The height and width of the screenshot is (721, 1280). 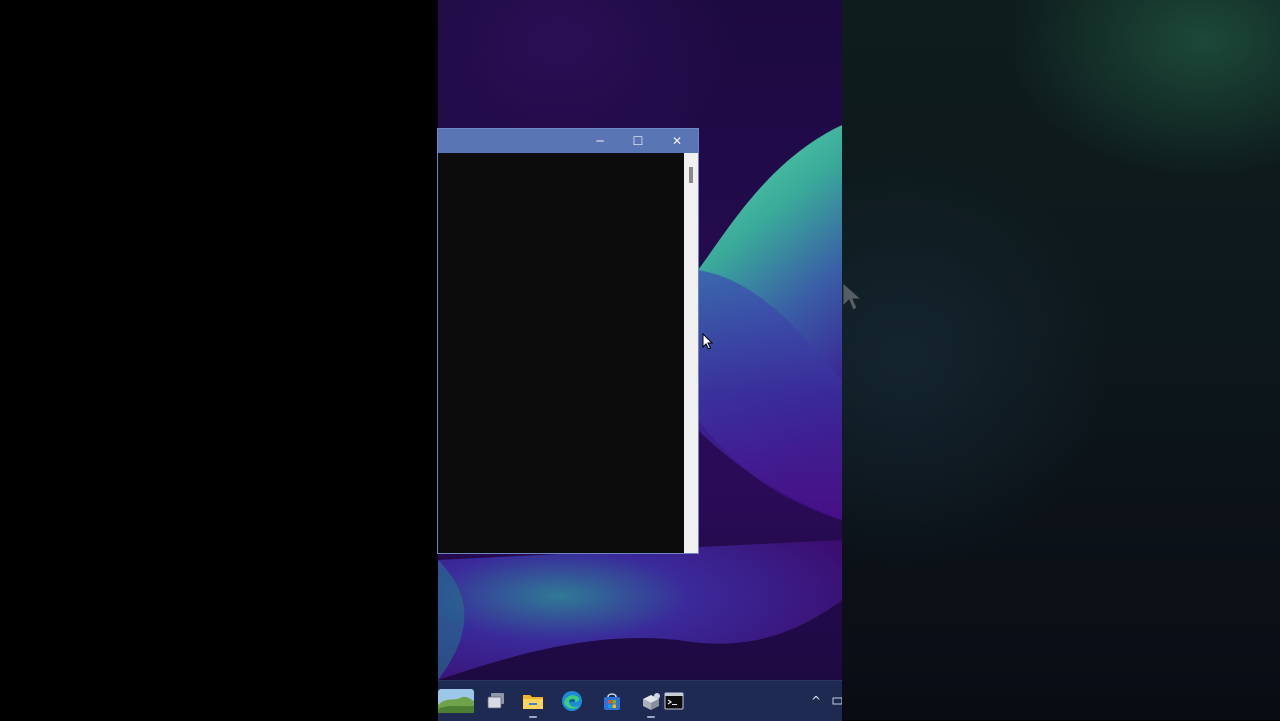 I want to click on store-button, so click(x=612, y=701).